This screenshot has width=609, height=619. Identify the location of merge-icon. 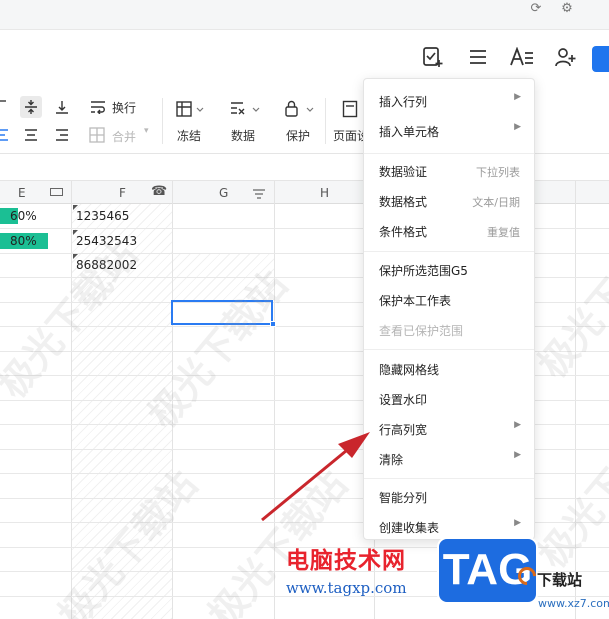
(97, 135).